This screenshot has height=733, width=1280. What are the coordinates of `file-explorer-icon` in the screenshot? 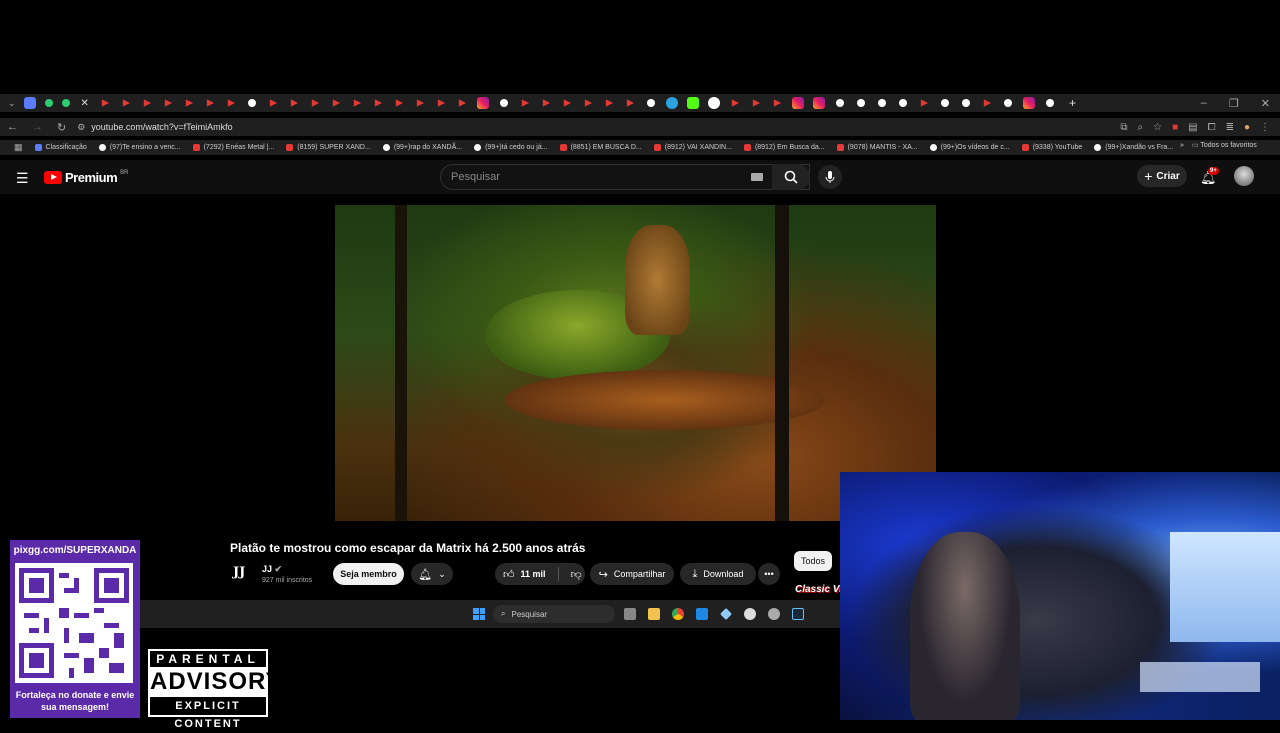 It's located at (654, 614).